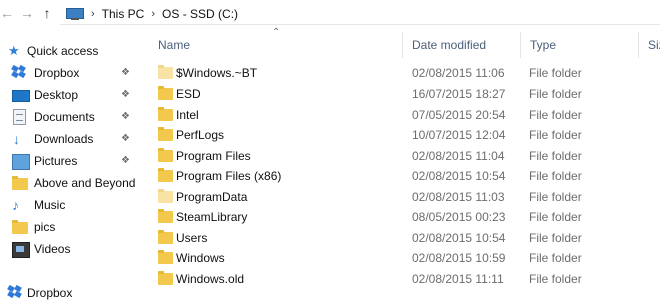  I want to click on nav-item-music: ♪ Music, so click(72, 205).